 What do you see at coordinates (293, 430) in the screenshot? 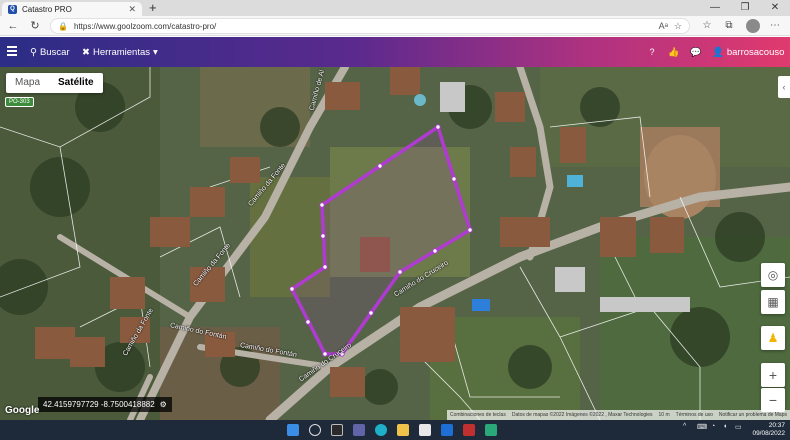
I see `windows-start-icon` at bounding box center [293, 430].